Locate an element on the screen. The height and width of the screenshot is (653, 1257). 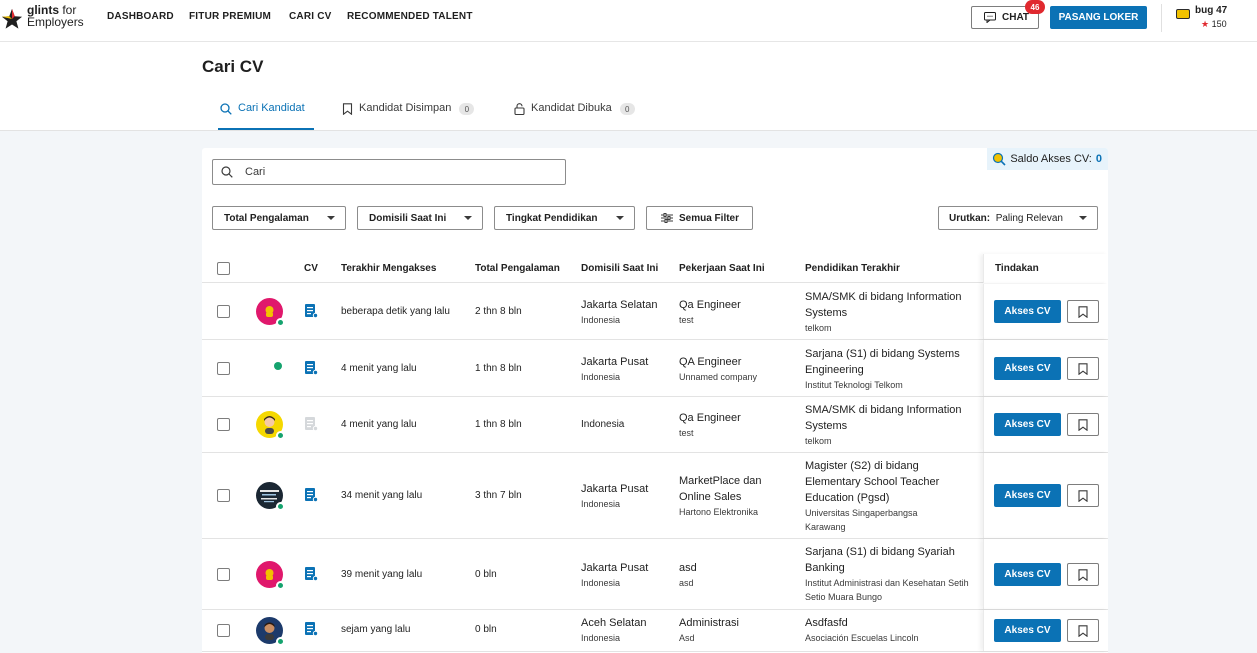
last-access: 39 menit yang lalu is located at coordinates (382, 574).